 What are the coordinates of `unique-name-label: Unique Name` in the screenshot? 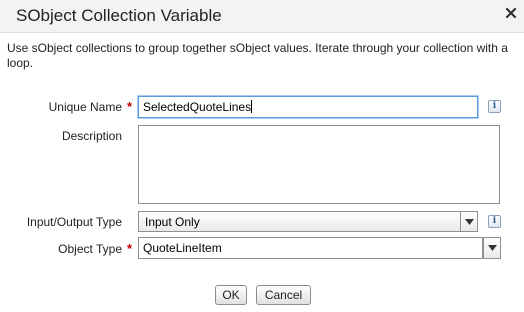 It's located at (85, 107).